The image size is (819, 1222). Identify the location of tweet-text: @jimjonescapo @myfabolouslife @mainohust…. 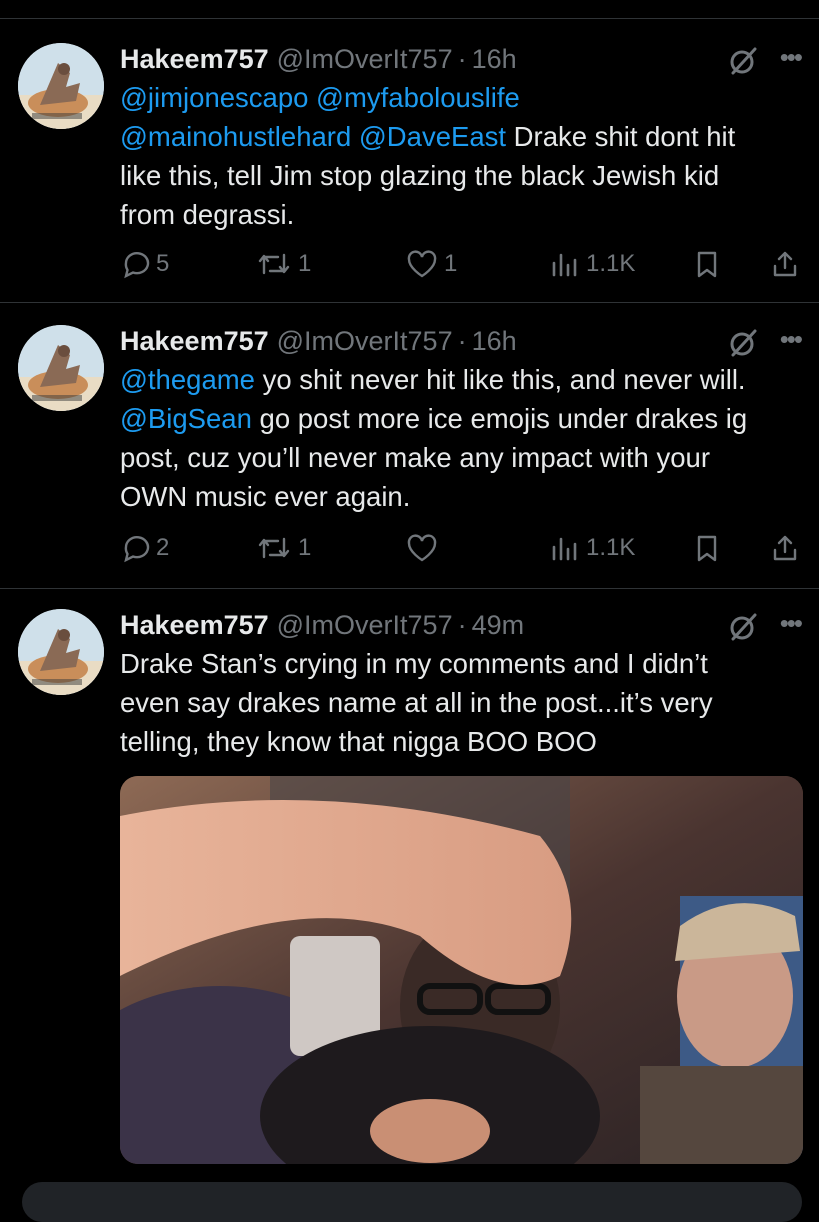
(460, 156).